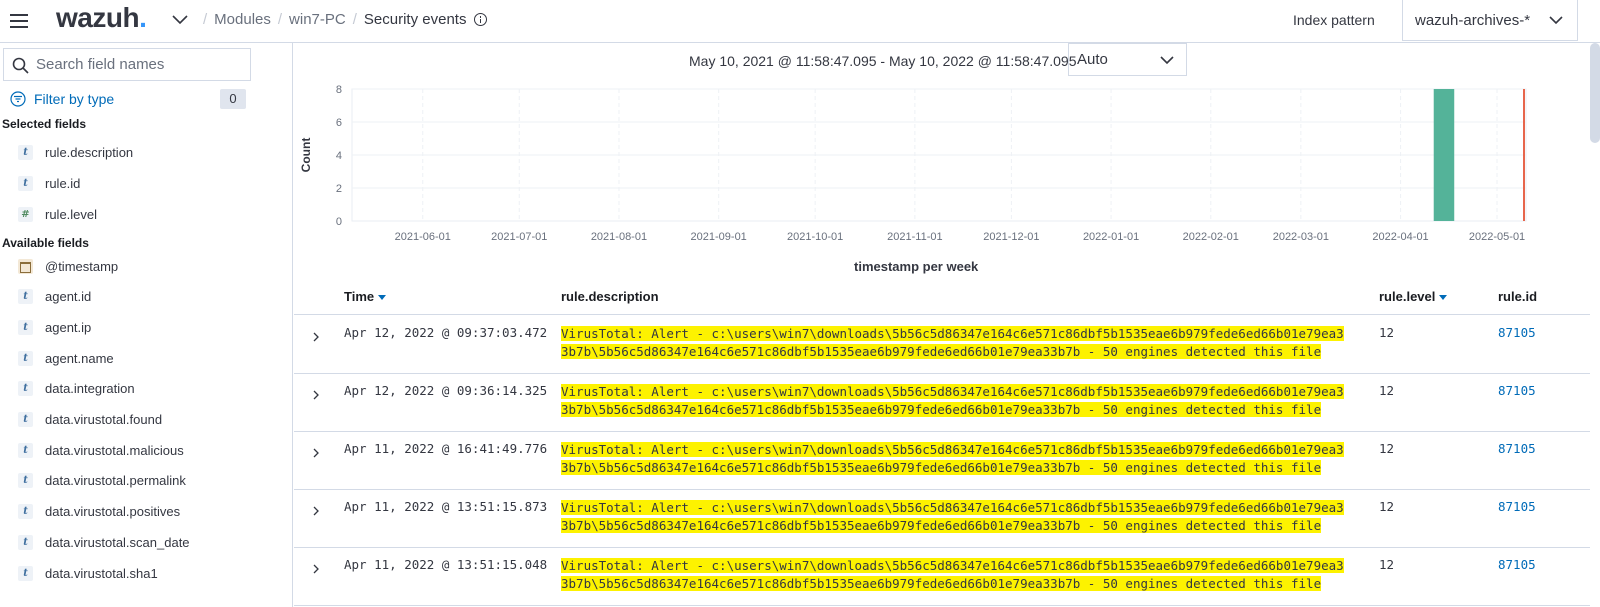 The height and width of the screenshot is (607, 1600). What do you see at coordinates (113, 512) in the screenshot?
I see `field-name: data.virustotal.positives` at bounding box center [113, 512].